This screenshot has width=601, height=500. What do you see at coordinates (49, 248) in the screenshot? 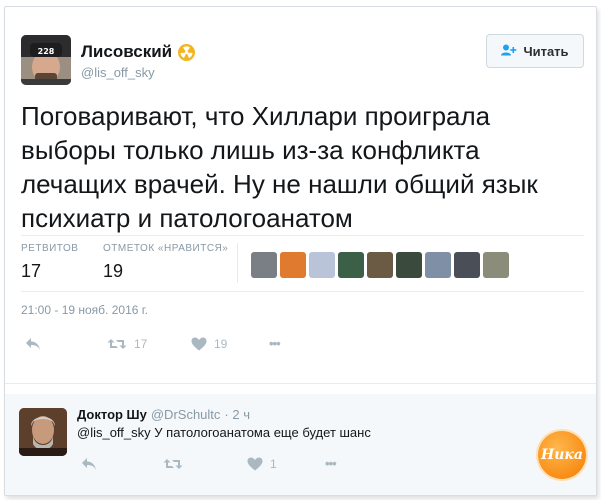
I see `retweets-label: РЕТВИТОВ` at bounding box center [49, 248].